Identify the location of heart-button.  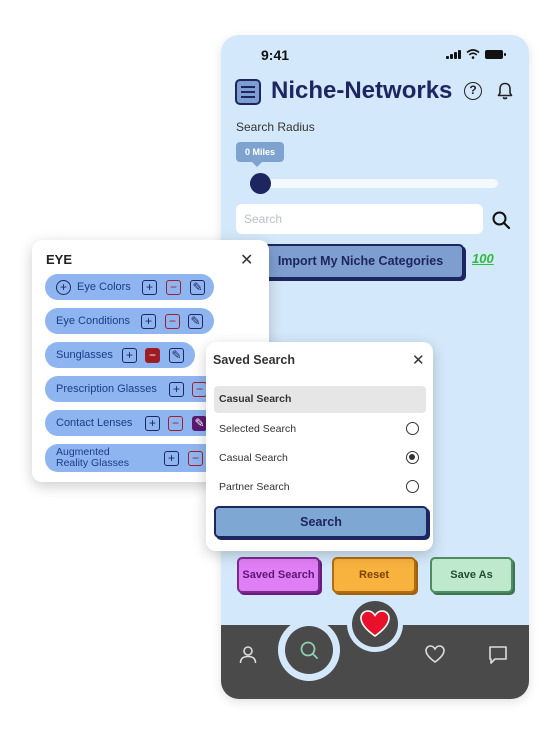
(375, 624).